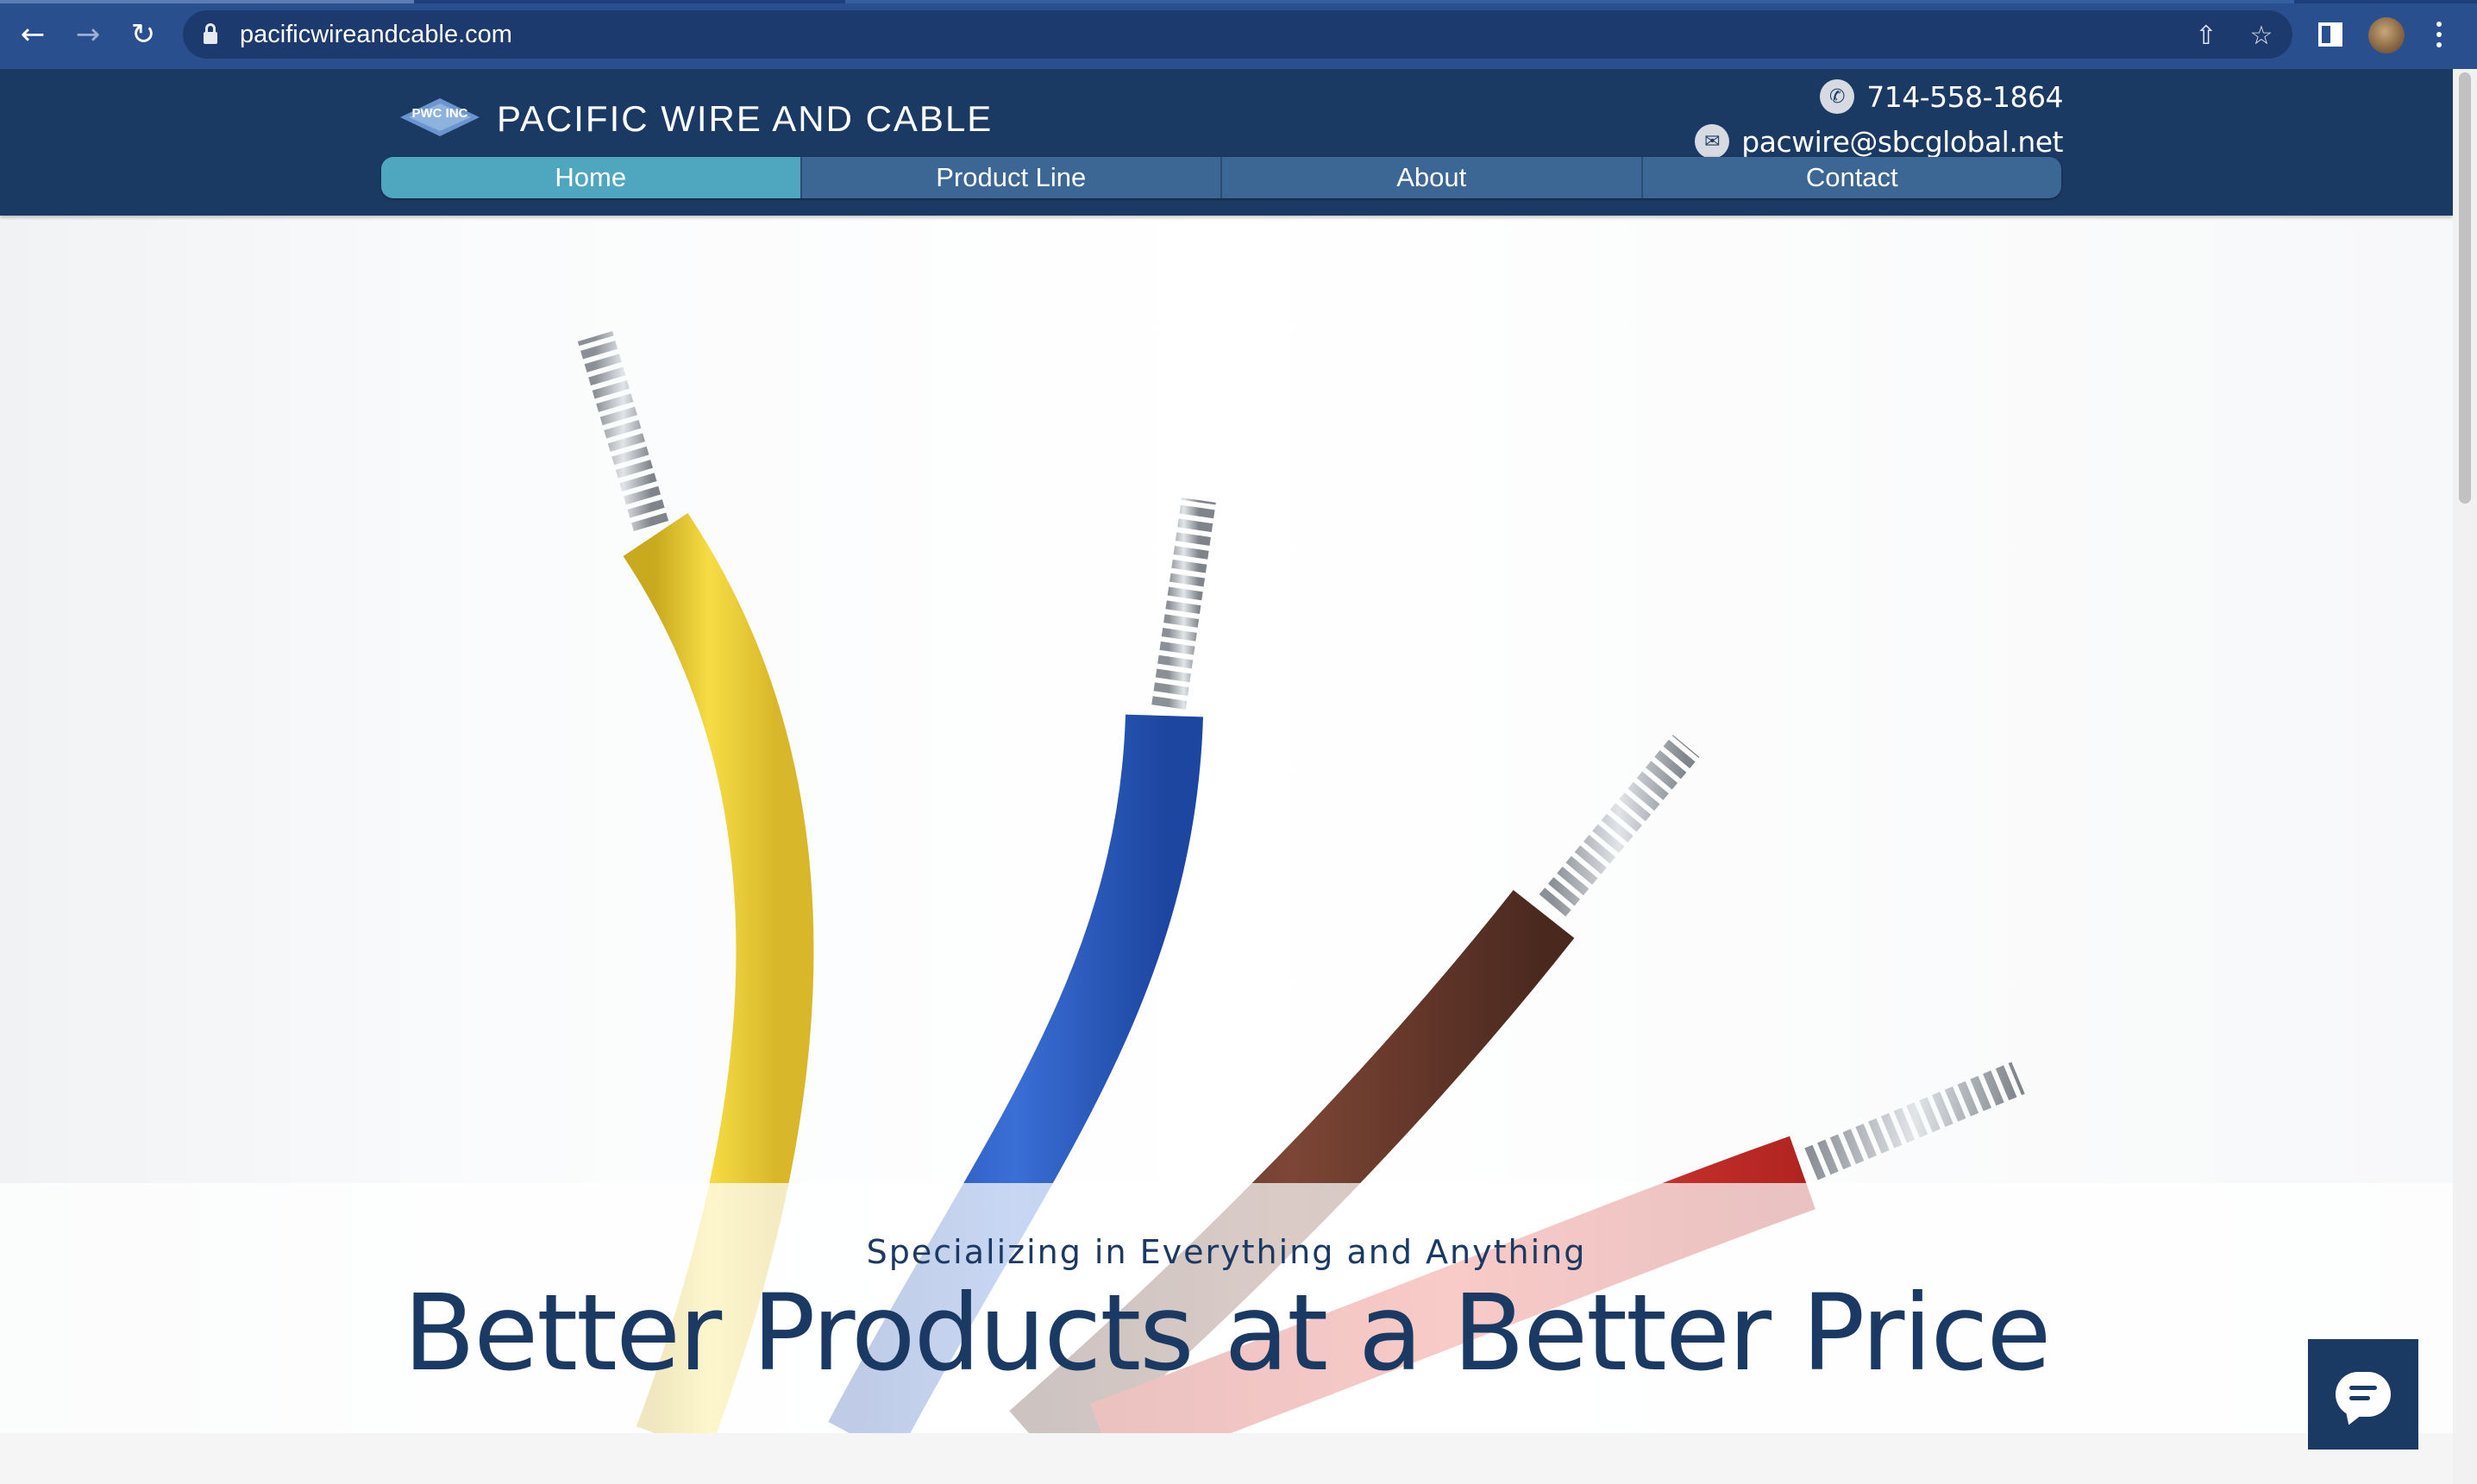 This screenshot has width=2477, height=1484. What do you see at coordinates (1569, 1) in the screenshot?
I see `tab-strip` at bounding box center [1569, 1].